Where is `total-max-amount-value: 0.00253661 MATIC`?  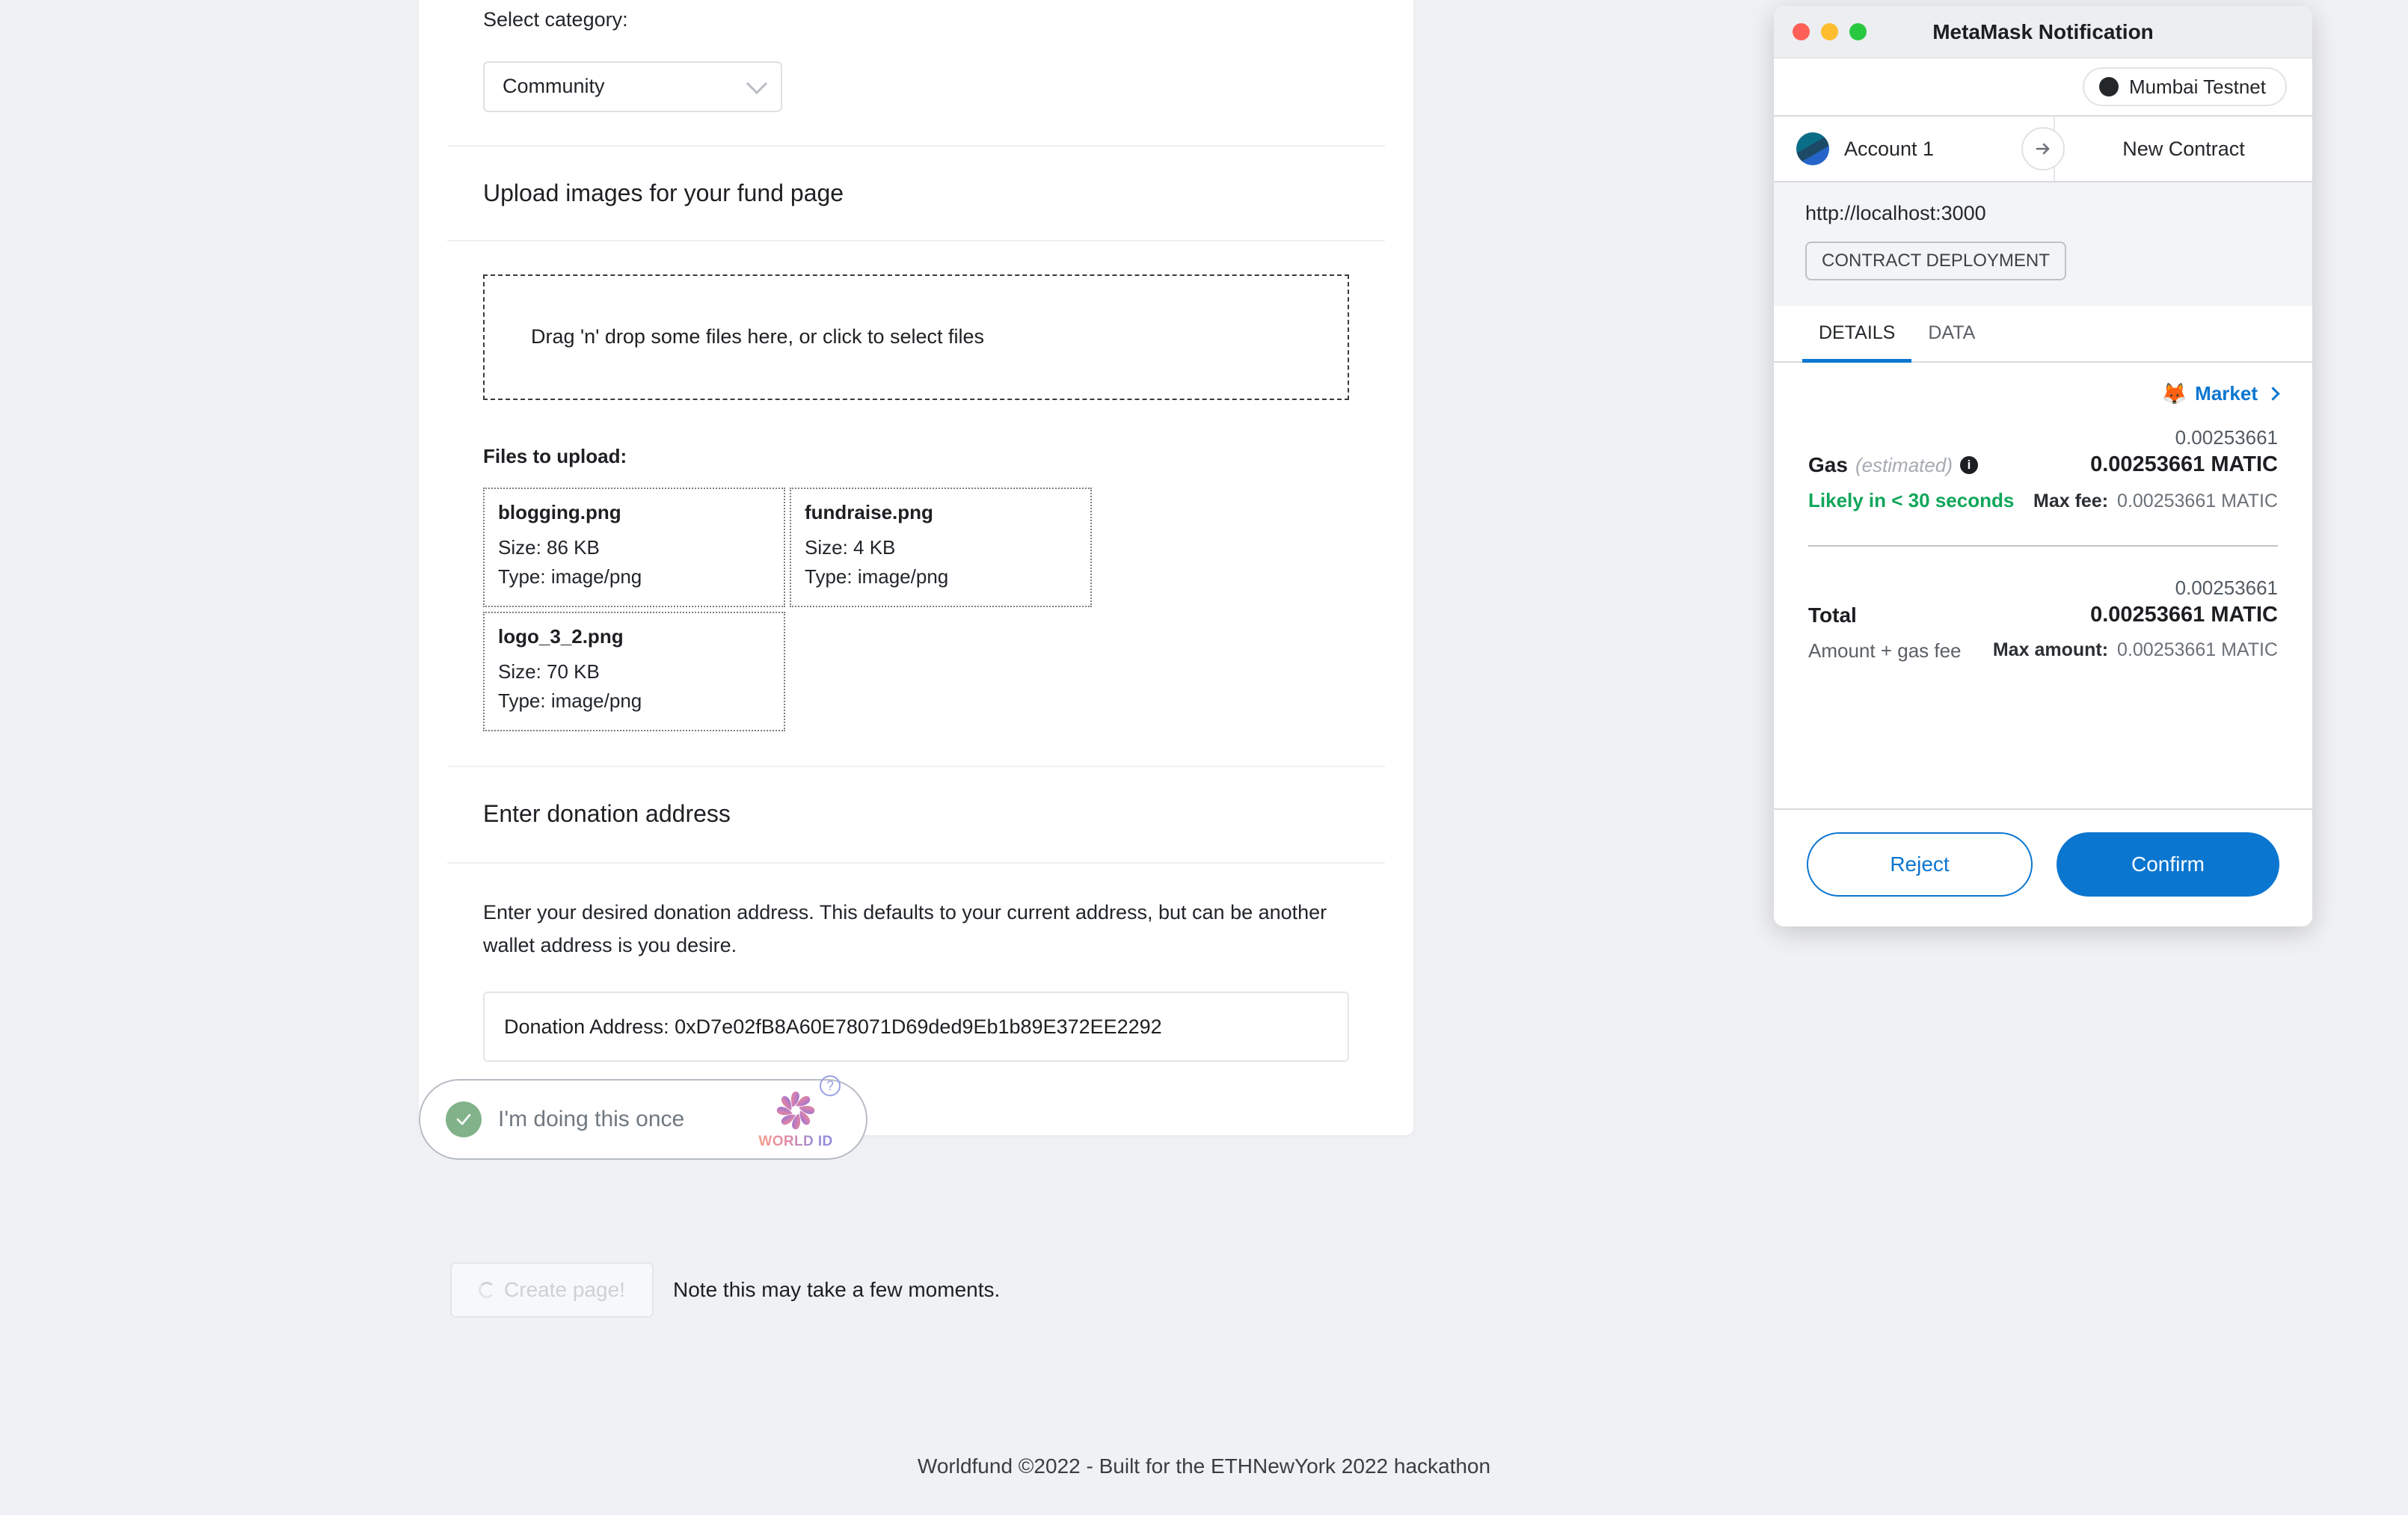
total-max-amount-value: 0.00253661 MATIC is located at coordinates (2197, 649).